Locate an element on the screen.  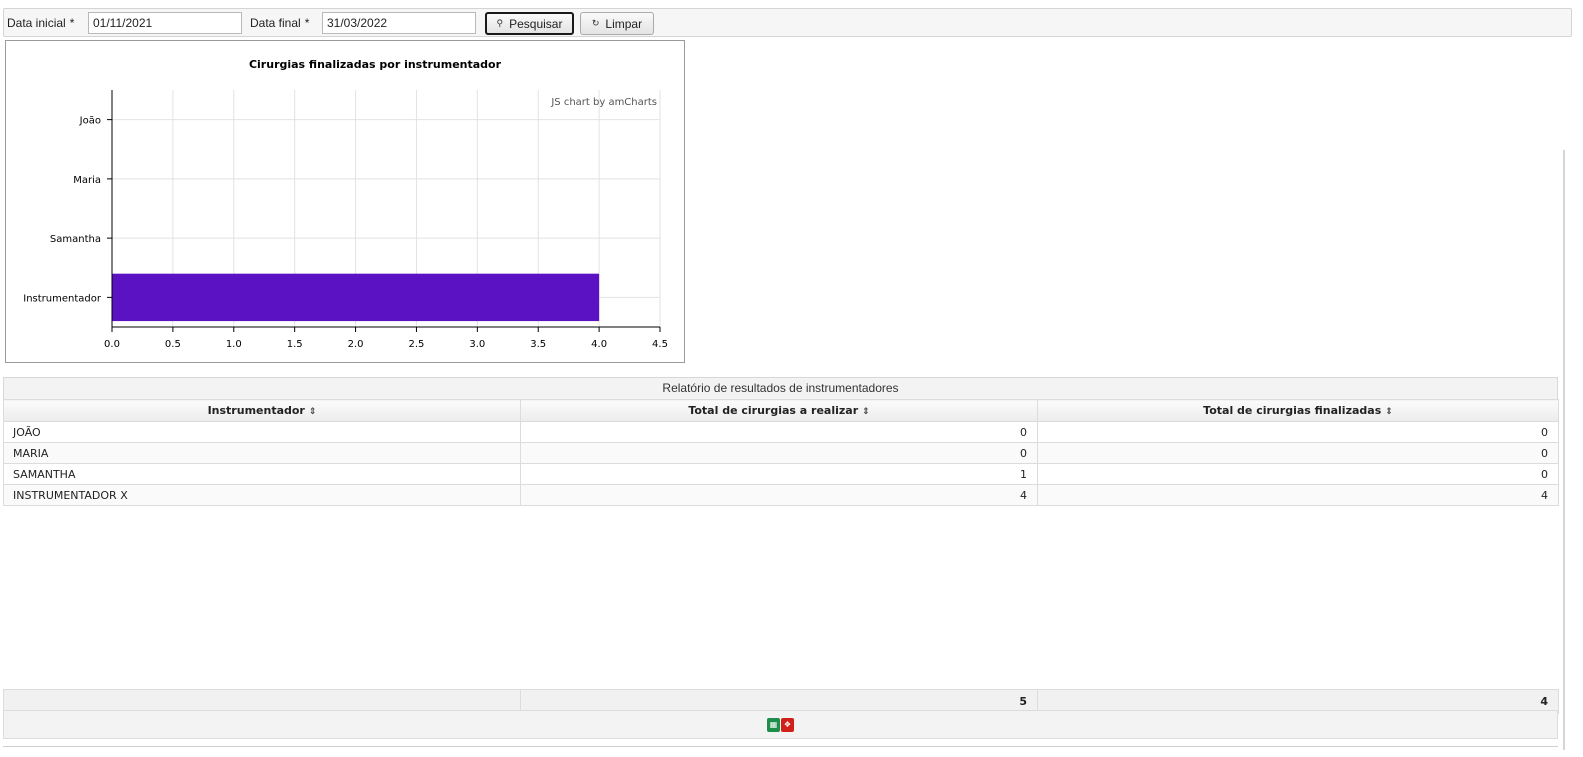
table-row: SAMANTHA 1 0 is located at coordinates (781, 474).